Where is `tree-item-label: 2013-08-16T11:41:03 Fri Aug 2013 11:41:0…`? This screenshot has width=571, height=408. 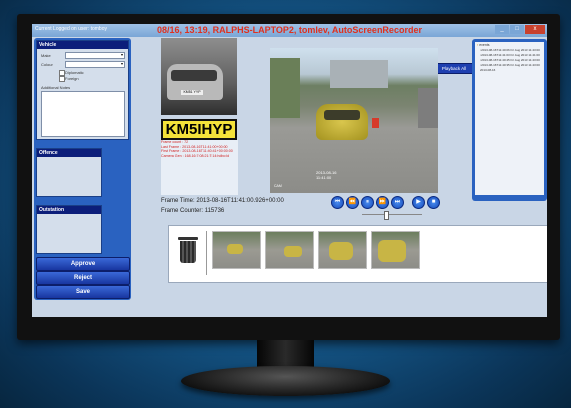 tree-item-label: 2013-08-16T11:41:03 Fri Aug 2013 11:41:0… is located at coordinates (510, 55).